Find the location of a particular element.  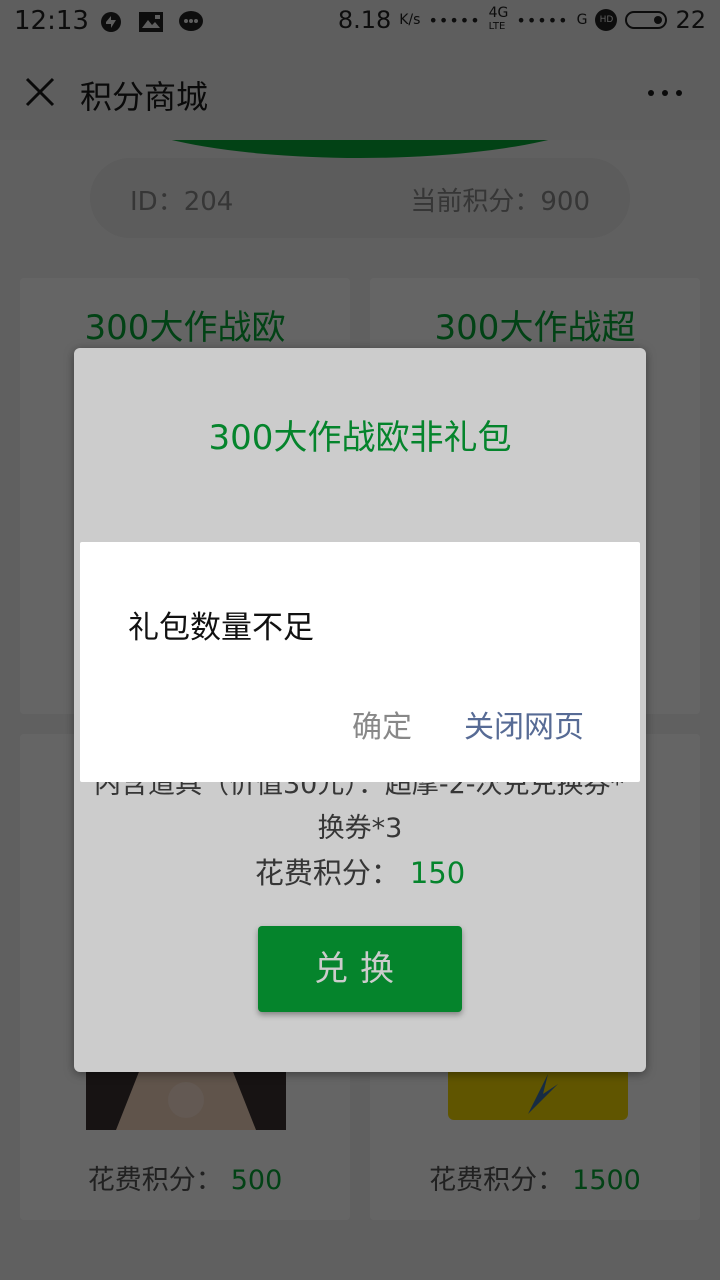

close-page-button: 关闭网页 is located at coordinates (524, 724).